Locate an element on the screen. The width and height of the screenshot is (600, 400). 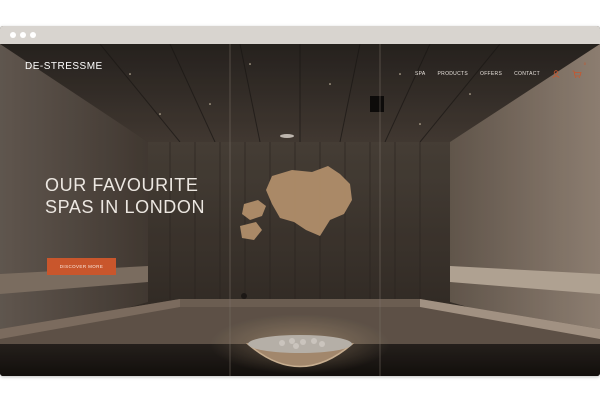
discover-more-button: DISCOVER MORE is located at coordinates (81, 266).